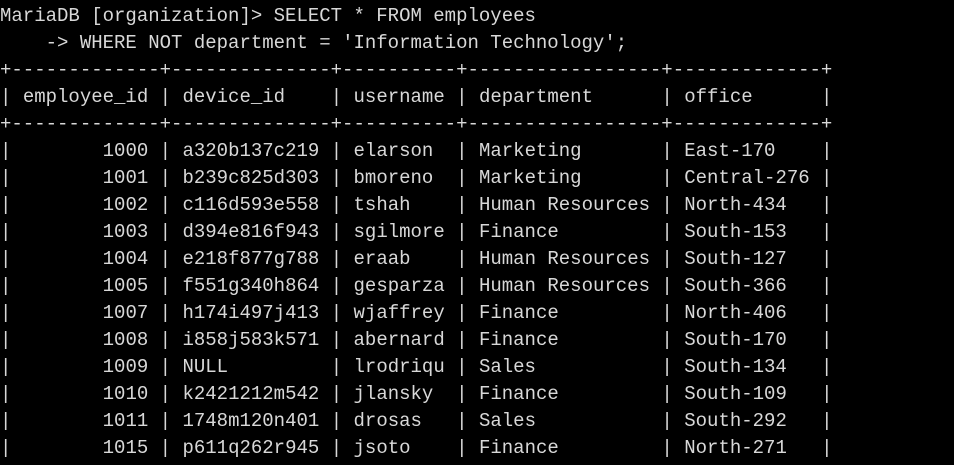  Describe the element at coordinates (251, 394) in the screenshot. I see `cell-device-id: k2421212m542` at that location.